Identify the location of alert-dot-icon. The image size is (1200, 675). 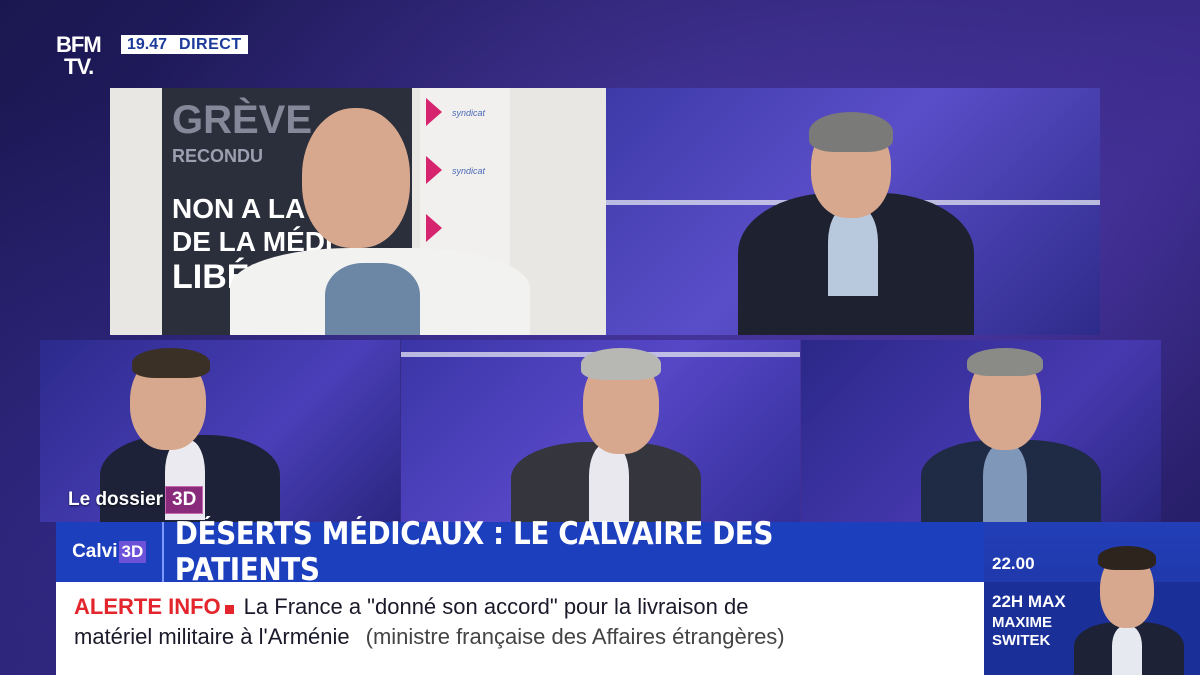
(229, 609).